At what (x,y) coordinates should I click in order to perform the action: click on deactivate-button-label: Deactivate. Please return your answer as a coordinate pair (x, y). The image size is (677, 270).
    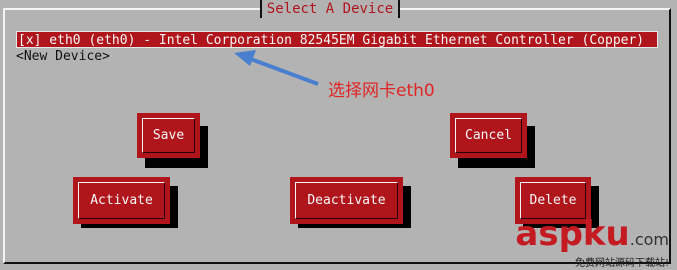
    Looking at the image, I should click on (346, 200).